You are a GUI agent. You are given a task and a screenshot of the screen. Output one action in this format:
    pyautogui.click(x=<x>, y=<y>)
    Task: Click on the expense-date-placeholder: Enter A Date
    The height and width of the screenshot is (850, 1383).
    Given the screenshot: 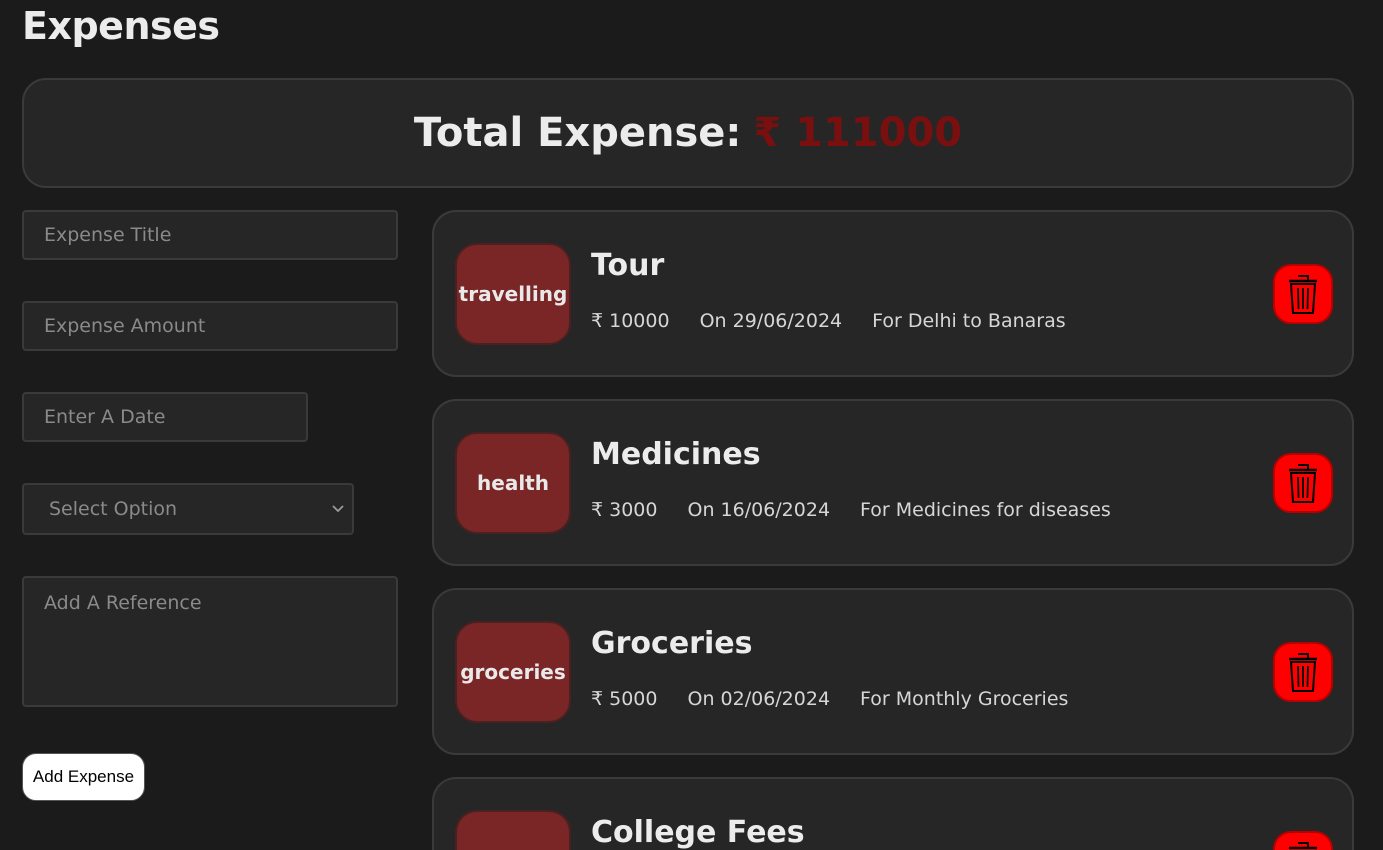 What is the action you would take?
    pyautogui.click(x=105, y=417)
    